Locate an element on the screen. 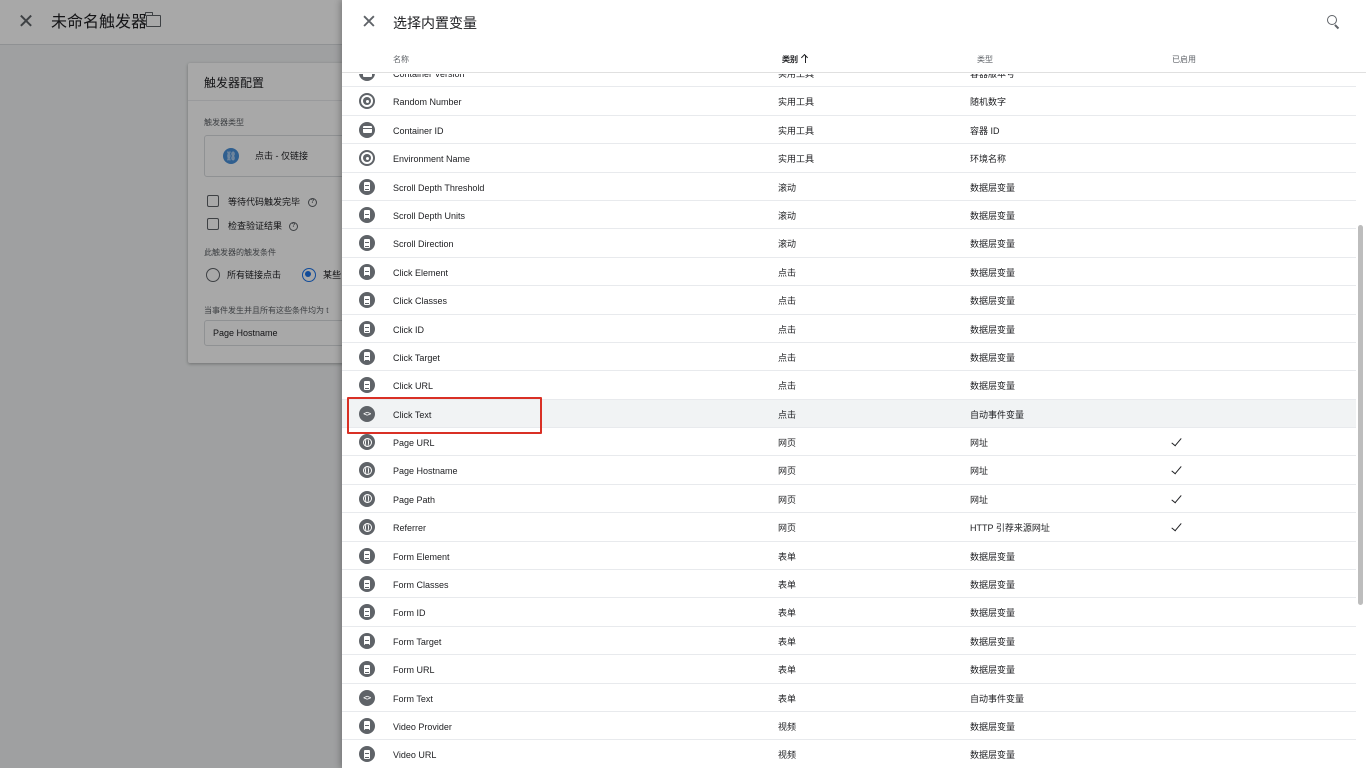 Image resolution: width=1366 pixels, height=768 pixels. table-row: Video Provider 视频 数据层变量 is located at coordinates (849, 726).